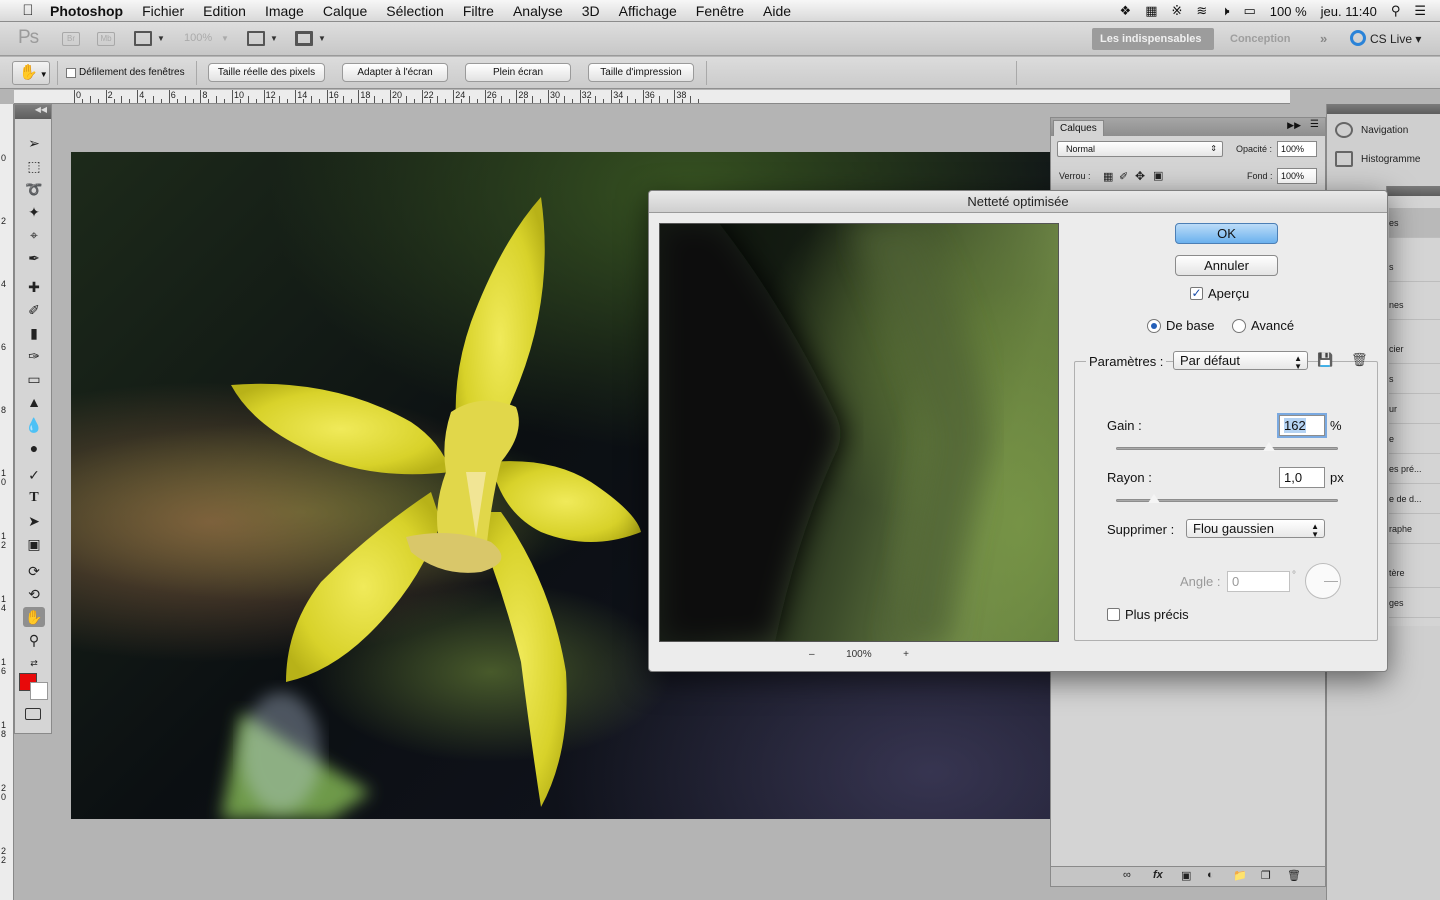 The height and width of the screenshot is (900, 1440). Describe the element at coordinates (1153, 39) in the screenshot. I see `workspace-essentials-button: Les indispensables` at that location.